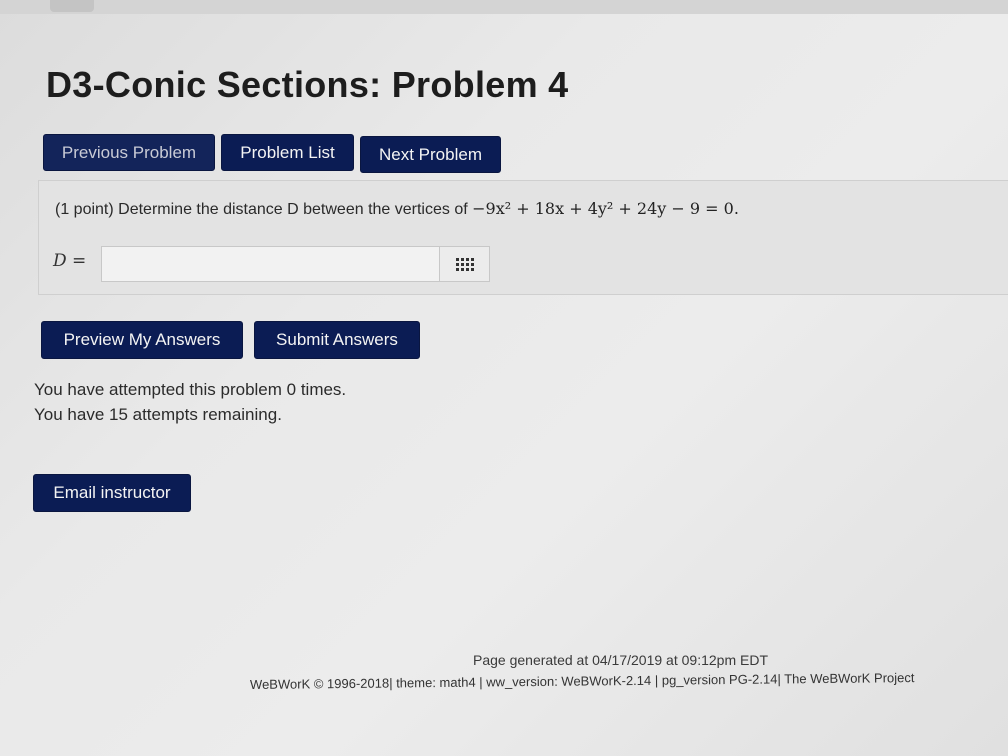 This screenshot has height=756, width=1008. I want to click on problem-equation: −9x² + 18x + 4y² + 24y − 9 = 0., so click(605, 208).